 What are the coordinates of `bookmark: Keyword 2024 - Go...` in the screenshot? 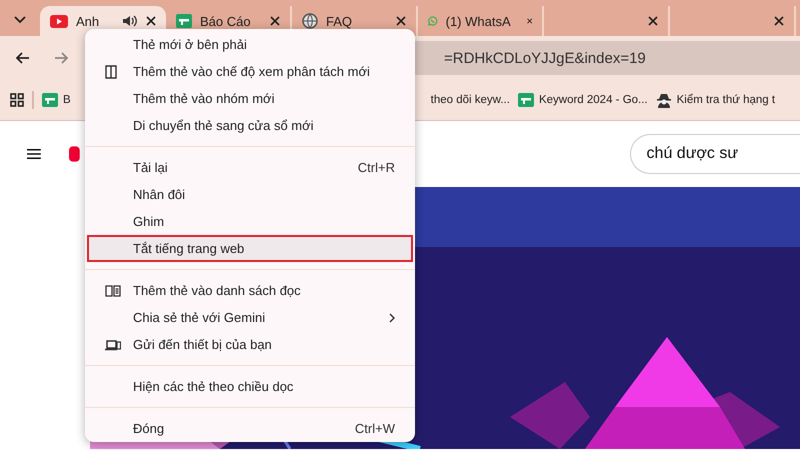 It's located at (583, 100).